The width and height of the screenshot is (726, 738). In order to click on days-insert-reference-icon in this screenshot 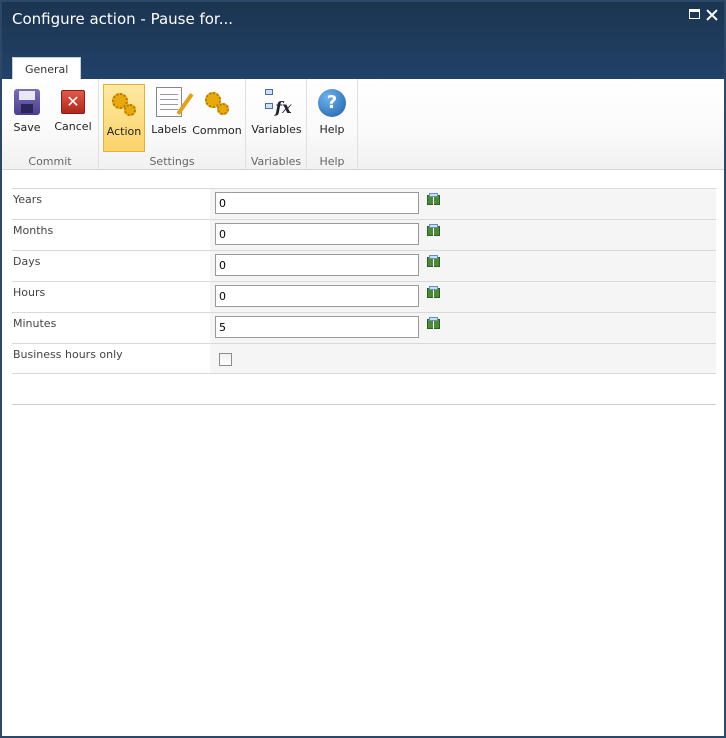, I will do `click(434, 262)`.